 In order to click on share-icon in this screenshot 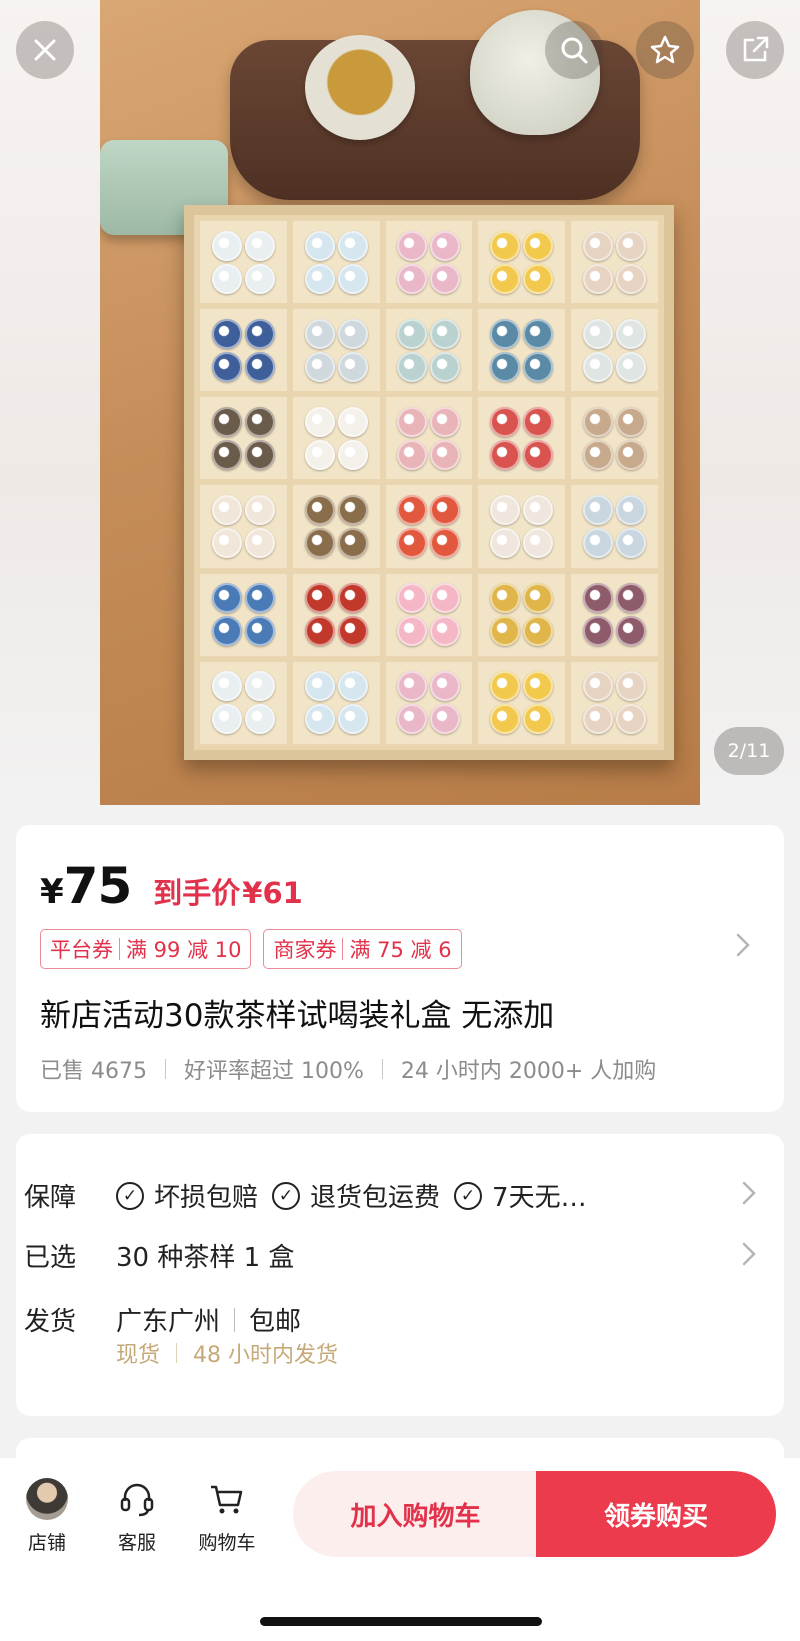, I will do `click(755, 50)`.